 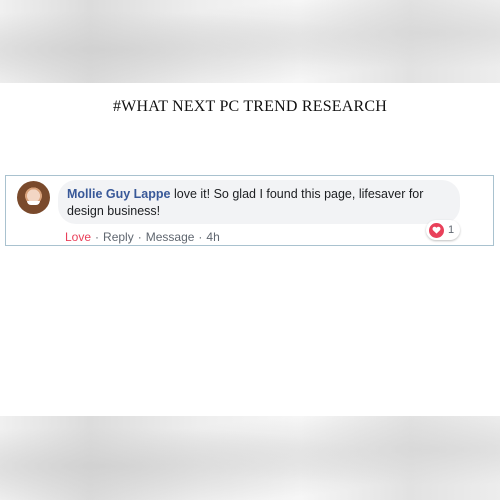 What do you see at coordinates (170, 237) in the screenshot?
I see `message-link: Message` at bounding box center [170, 237].